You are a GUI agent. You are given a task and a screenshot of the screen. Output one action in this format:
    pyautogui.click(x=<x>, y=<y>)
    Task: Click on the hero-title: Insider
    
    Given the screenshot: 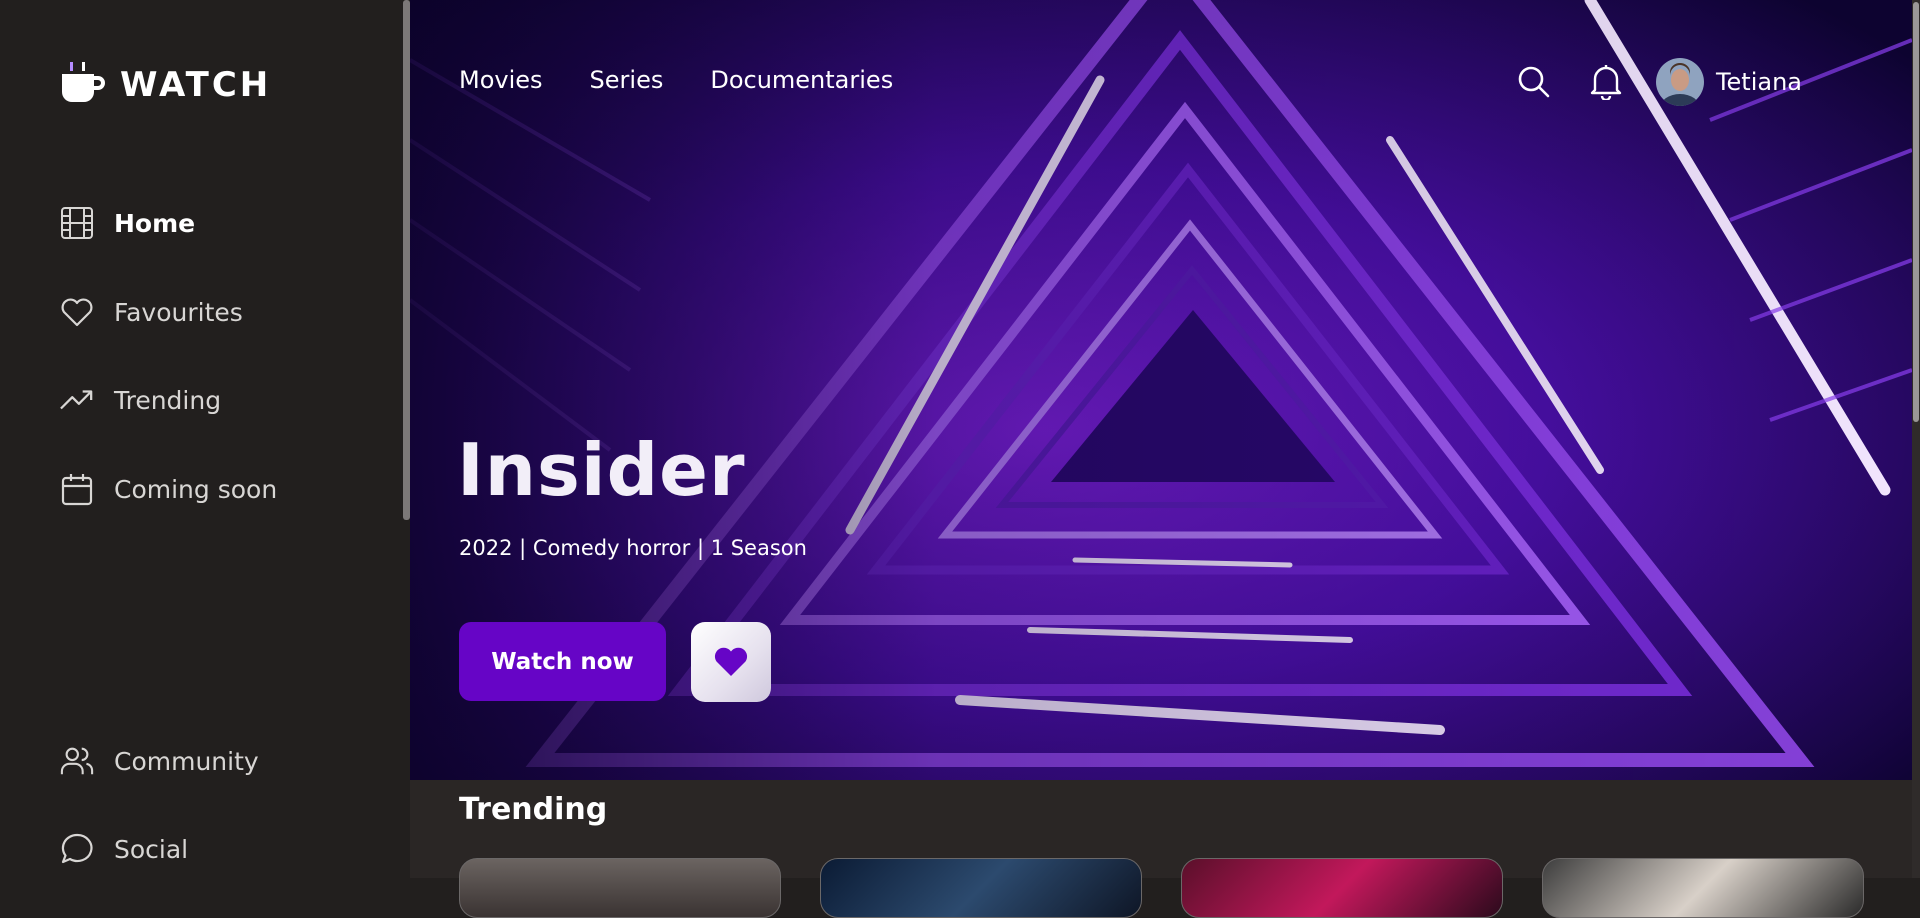 What is the action you would take?
    pyautogui.click(x=601, y=470)
    